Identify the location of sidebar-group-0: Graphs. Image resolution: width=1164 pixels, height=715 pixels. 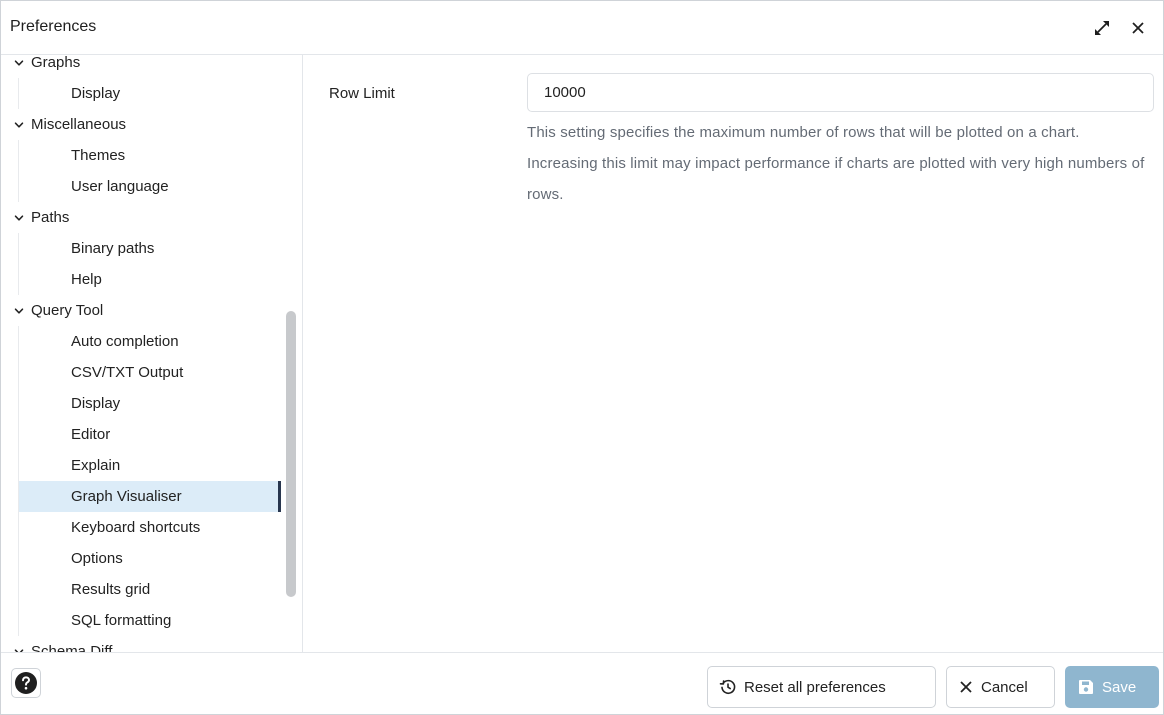
(141, 66).